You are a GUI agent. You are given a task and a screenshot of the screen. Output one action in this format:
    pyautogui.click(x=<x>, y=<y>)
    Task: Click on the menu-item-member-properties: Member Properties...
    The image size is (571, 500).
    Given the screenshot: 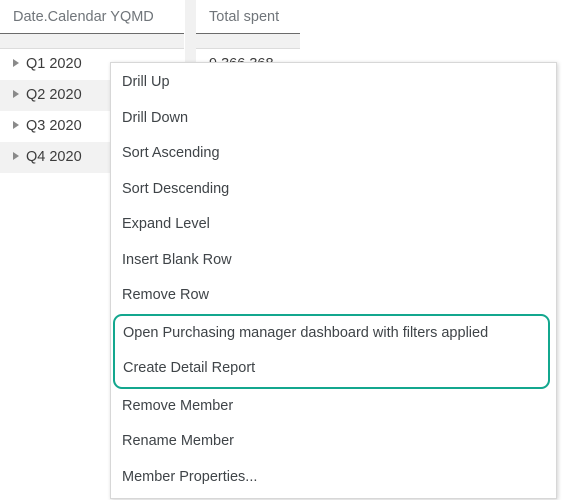 What is the action you would take?
    pyautogui.click(x=333, y=478)
    